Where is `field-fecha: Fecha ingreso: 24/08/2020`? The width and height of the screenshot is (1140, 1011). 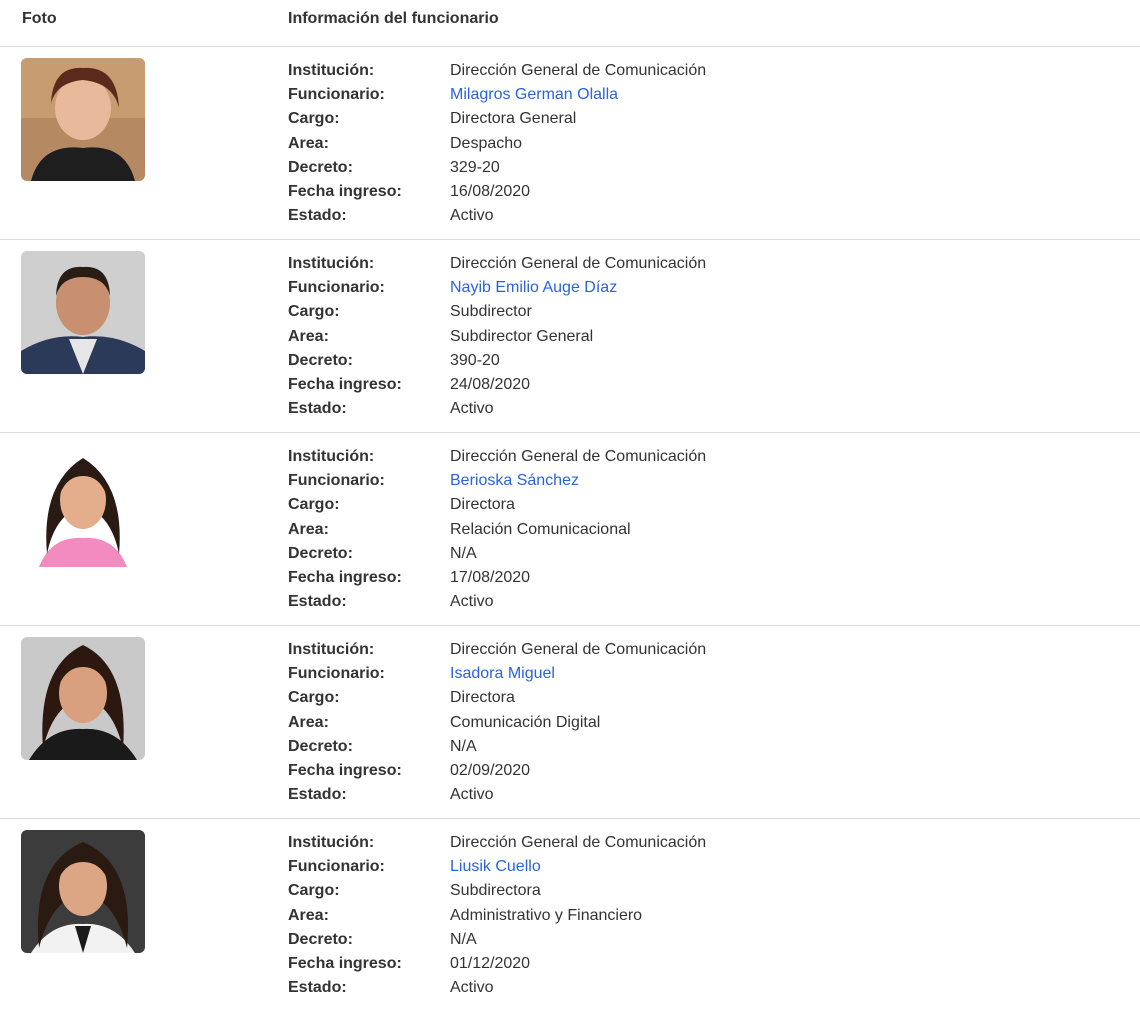
field-fecha: Fecha ingreso: 24/08/2020 is located at coordinates (497, 385).